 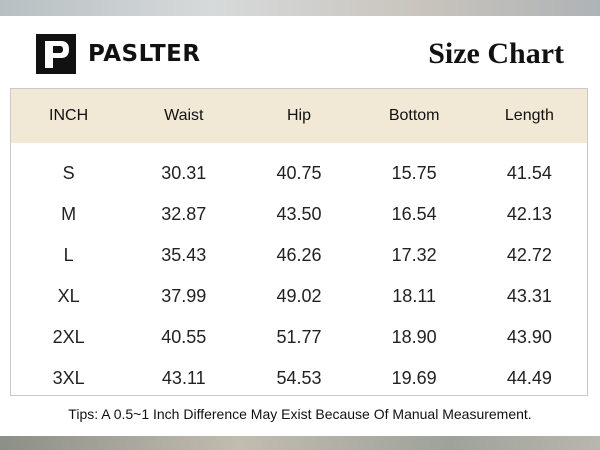 What do you see at coordinates (68, 255) in the screenshot?
I see `size-cell: L` at bounding box center [68, 255].